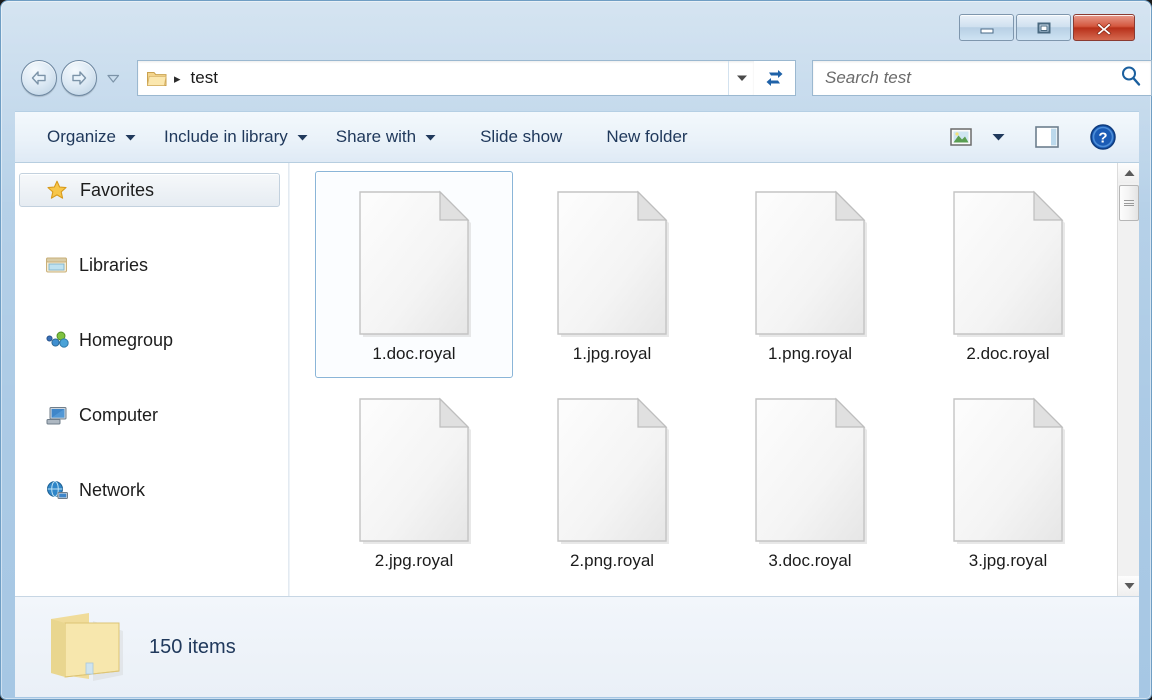 The image size is (1152, 700). I want to click on sidebar-item-homegroup: Homegroup, so click(149, 340).